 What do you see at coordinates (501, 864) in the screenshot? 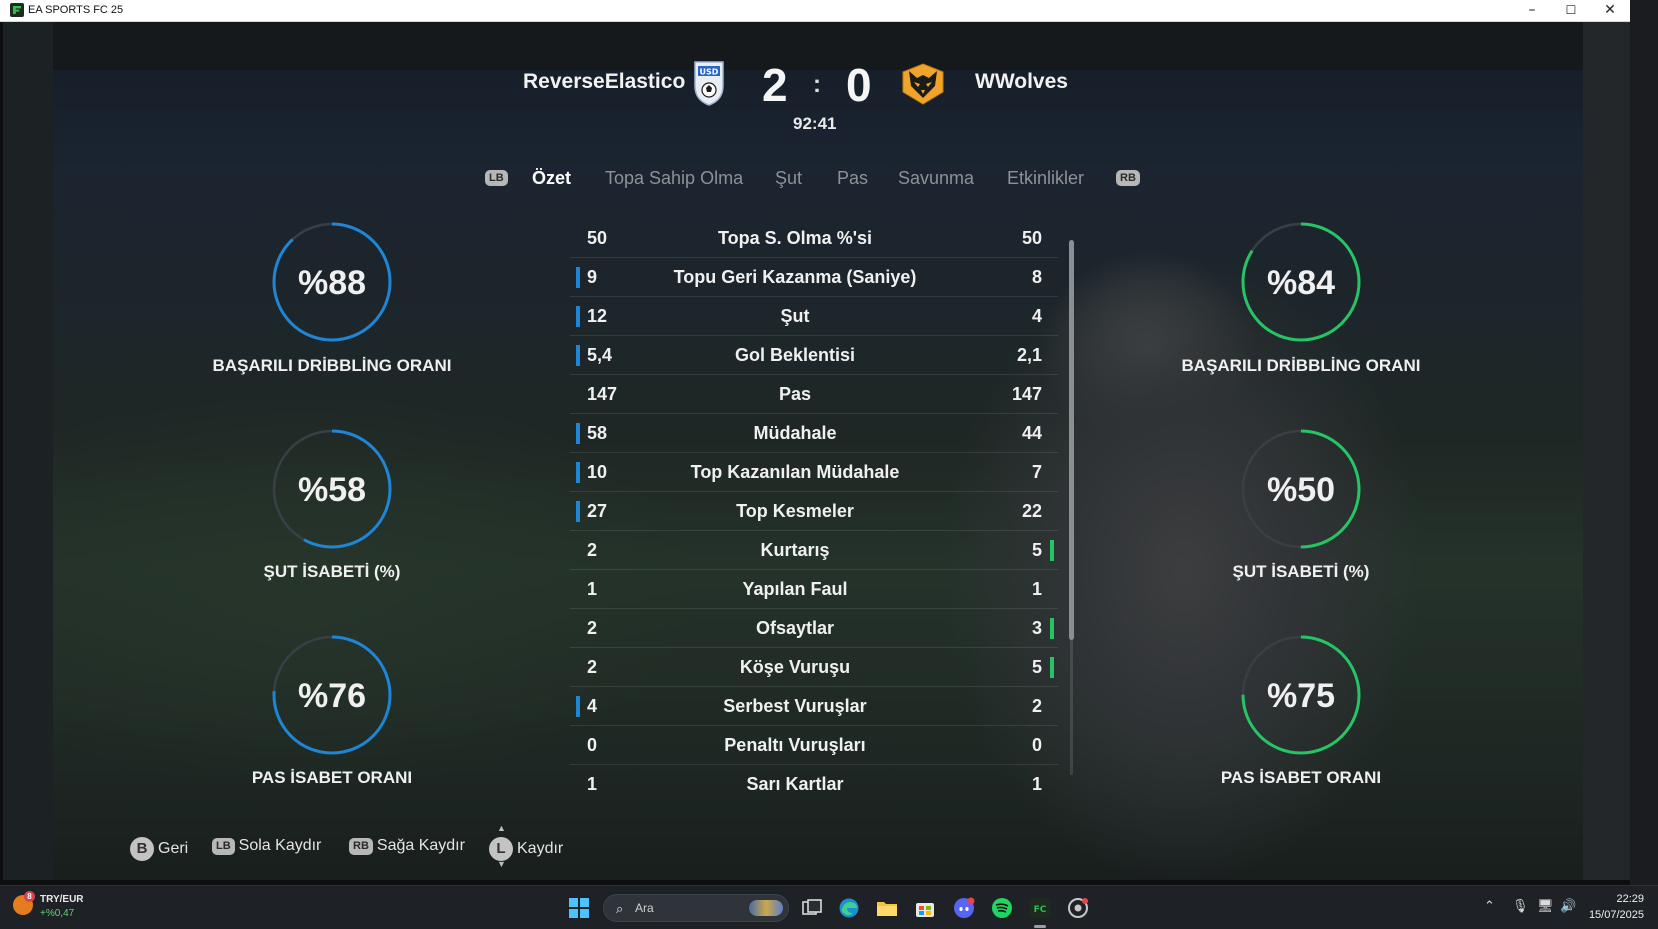
I see `stick-down-arrow-icon: ▼` at bounding box center [501, 864].